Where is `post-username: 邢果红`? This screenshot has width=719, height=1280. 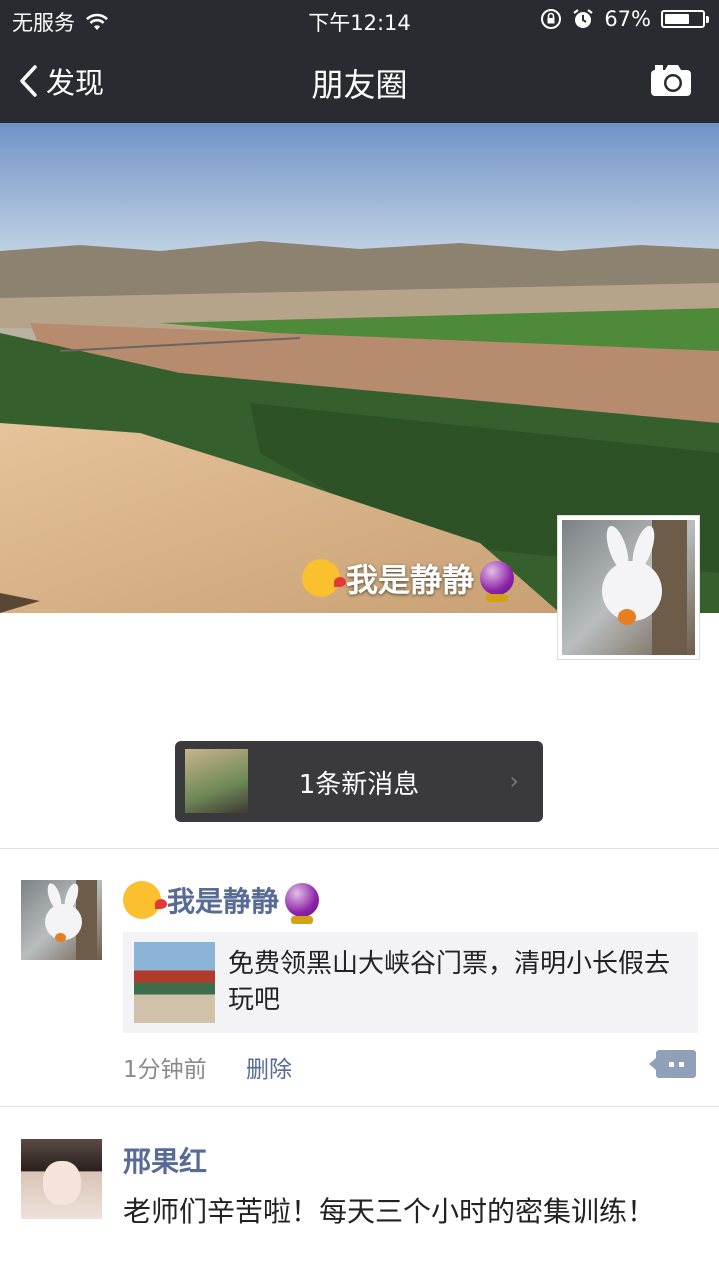
post-username: 邢果红 is located at coordinates (165, 1160).